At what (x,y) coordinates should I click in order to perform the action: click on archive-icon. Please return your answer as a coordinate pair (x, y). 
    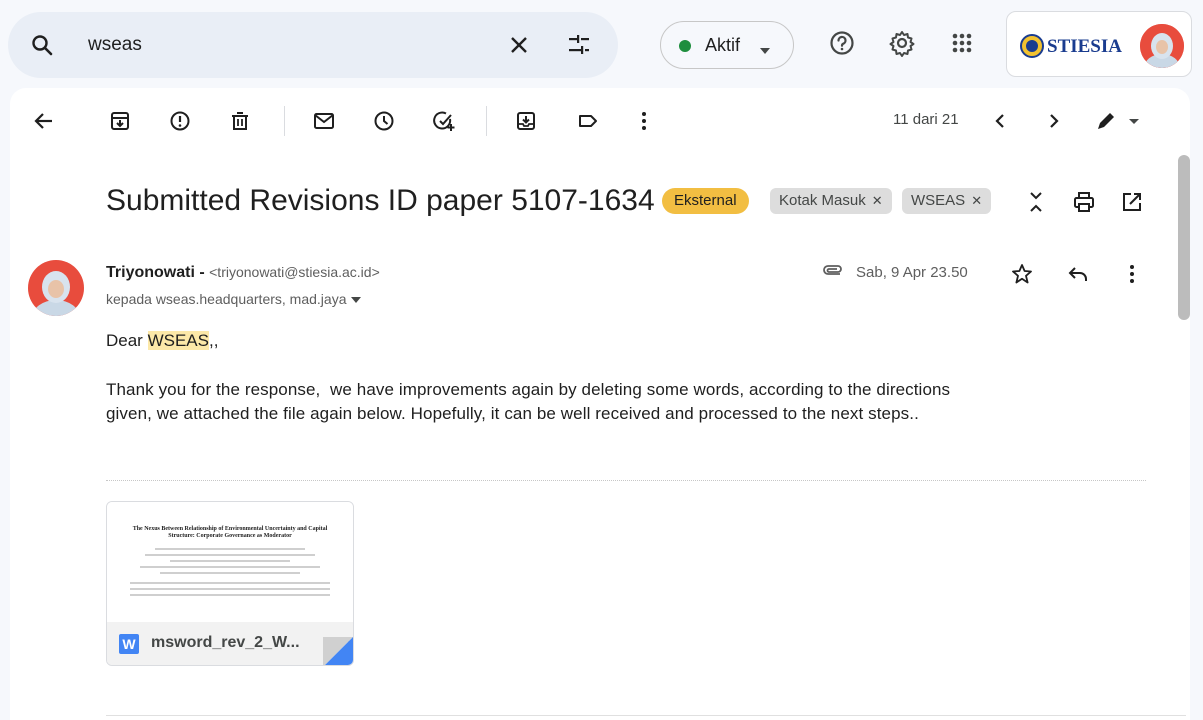
    Looking at the image, I should click on (120, 121).